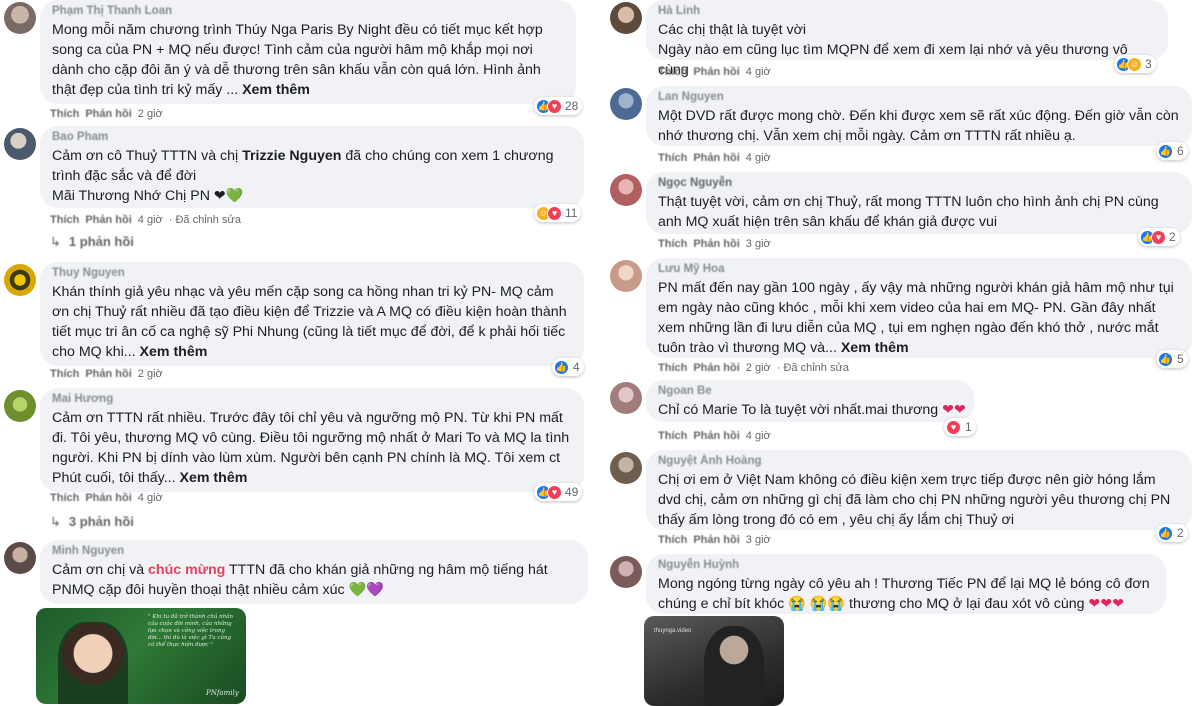 The height and width of the screenshot is (706, 1200). Describe the element at coordinates (810, 391) in the screenshot. I see `comment-author: Ngoan Be` at that location.